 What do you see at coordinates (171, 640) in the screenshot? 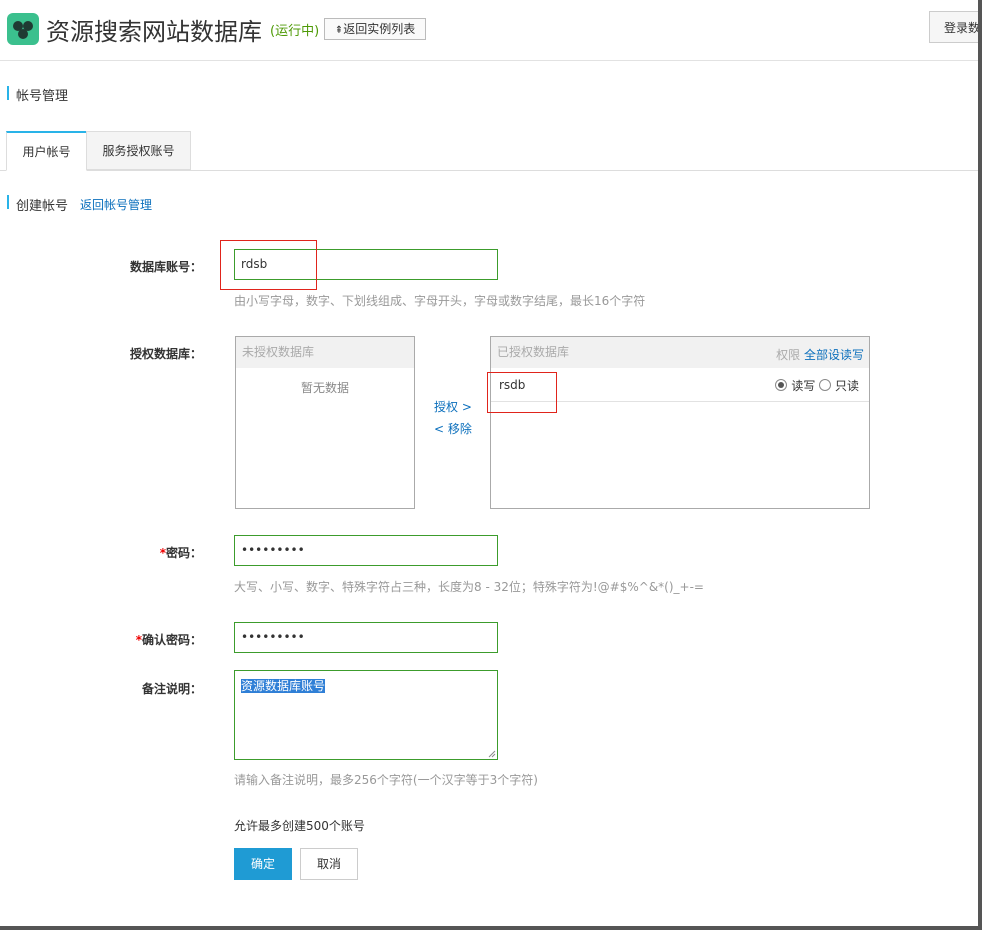
I see `confirm-password-label: 确认密码：` at bounding box center [171, 640].